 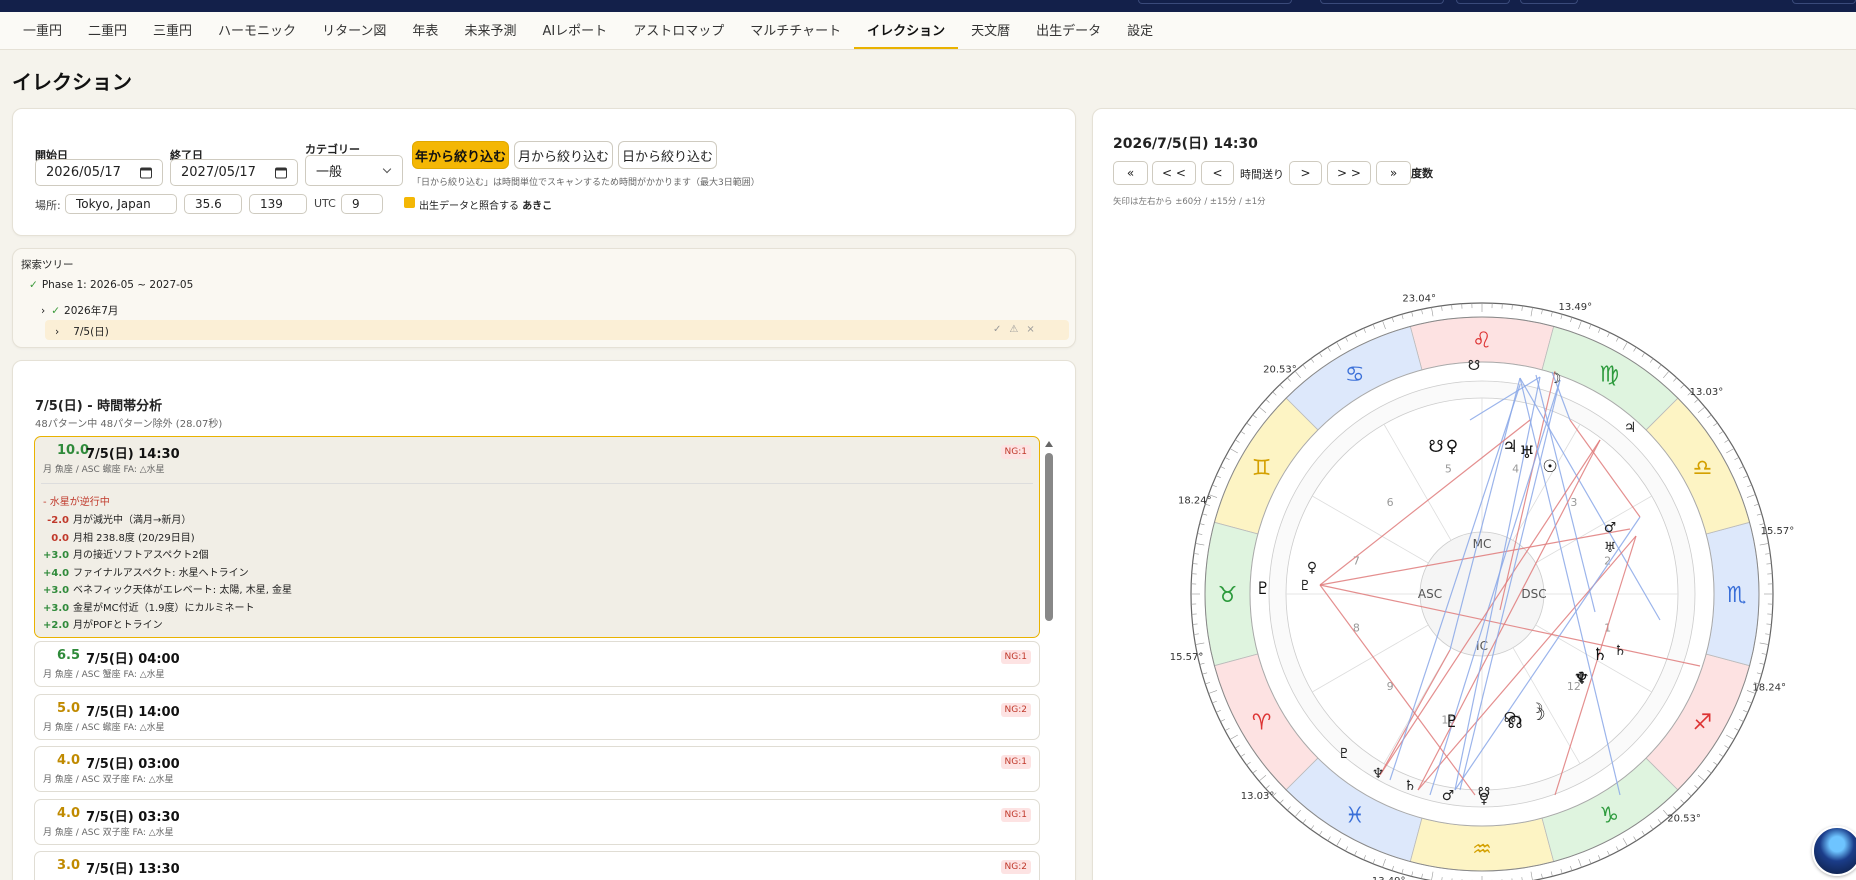 What do you see at coordinates (537, 865) in the screenshot?
I see `result-row: 3.0 7/5(日) 13:30 NG:2` at bounding box center [537, 865].